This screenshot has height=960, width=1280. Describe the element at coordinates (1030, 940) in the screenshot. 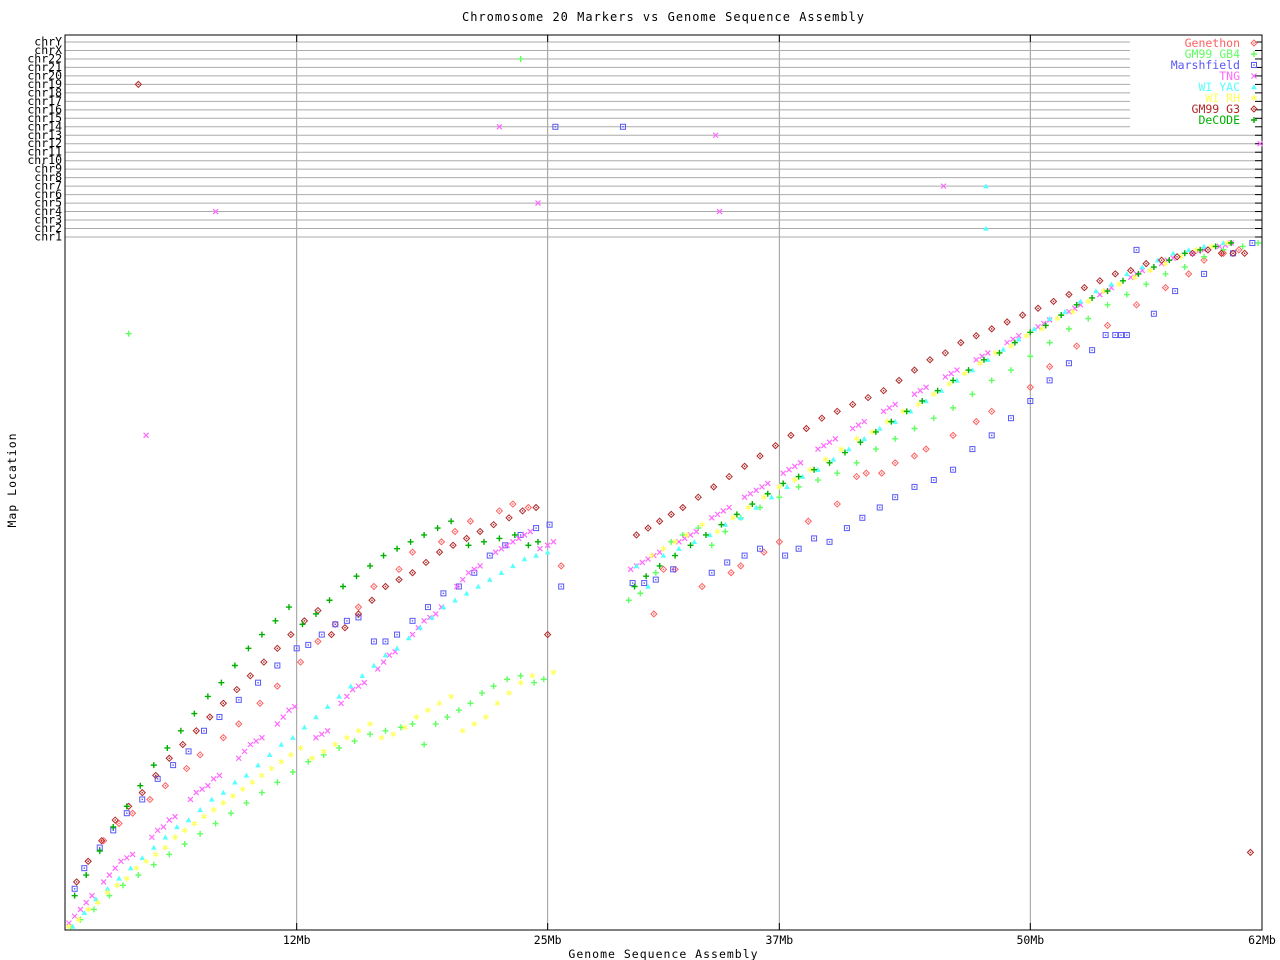

I see `x-tick-label: 50Mb` at that location.